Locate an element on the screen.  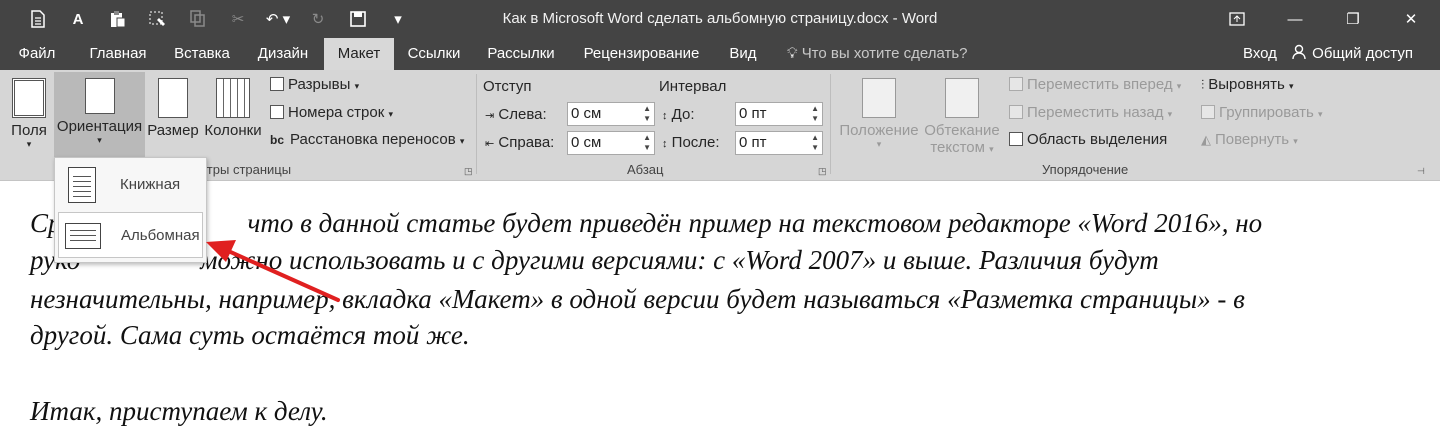
tab-design: Дизайн is located at coordinates (283, 54).